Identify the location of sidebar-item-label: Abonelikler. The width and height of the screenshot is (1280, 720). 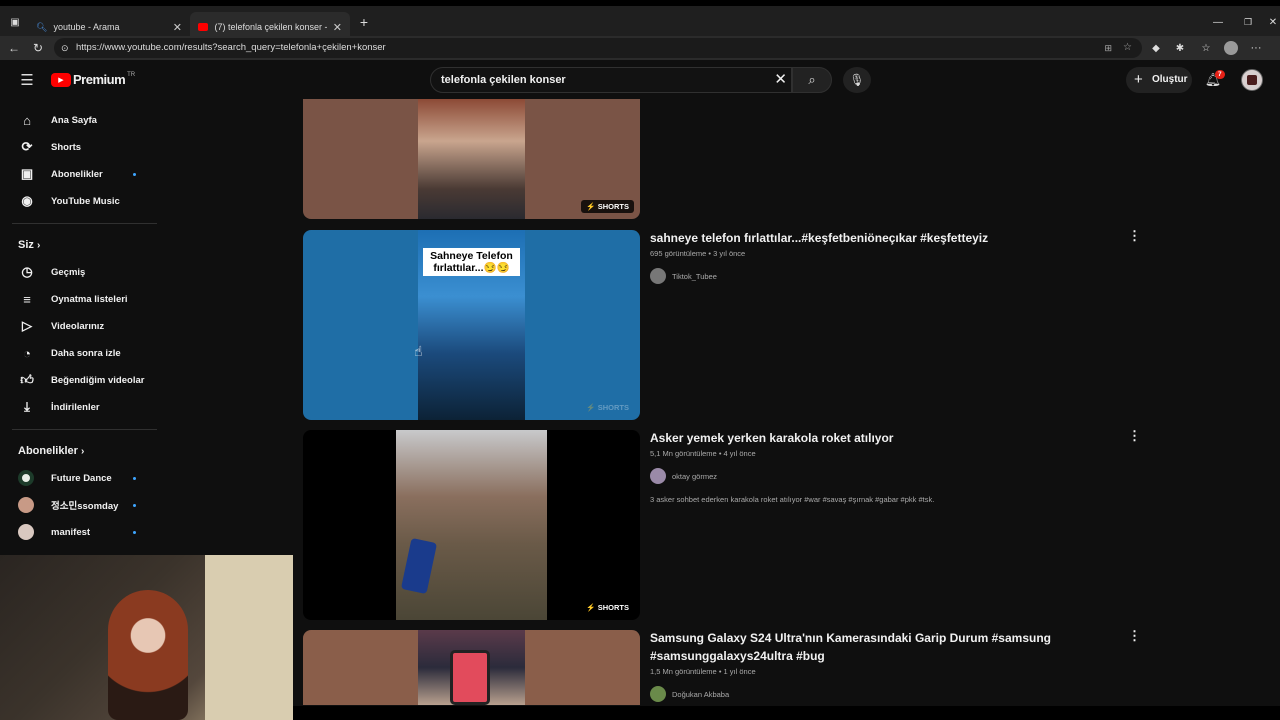
(77, 174).